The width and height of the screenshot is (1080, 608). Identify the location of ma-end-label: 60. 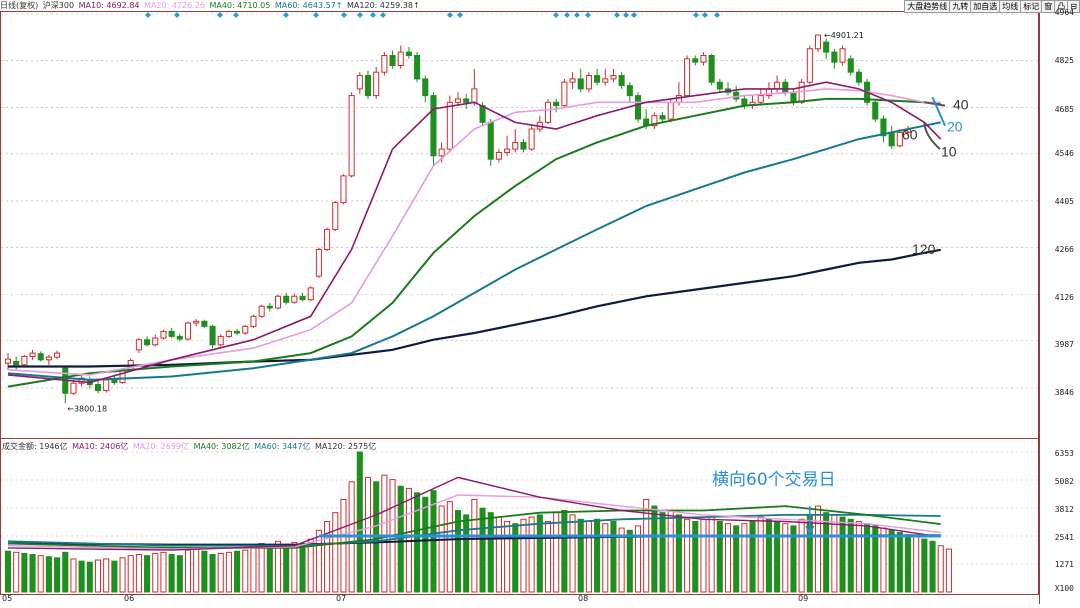
(910, 135).